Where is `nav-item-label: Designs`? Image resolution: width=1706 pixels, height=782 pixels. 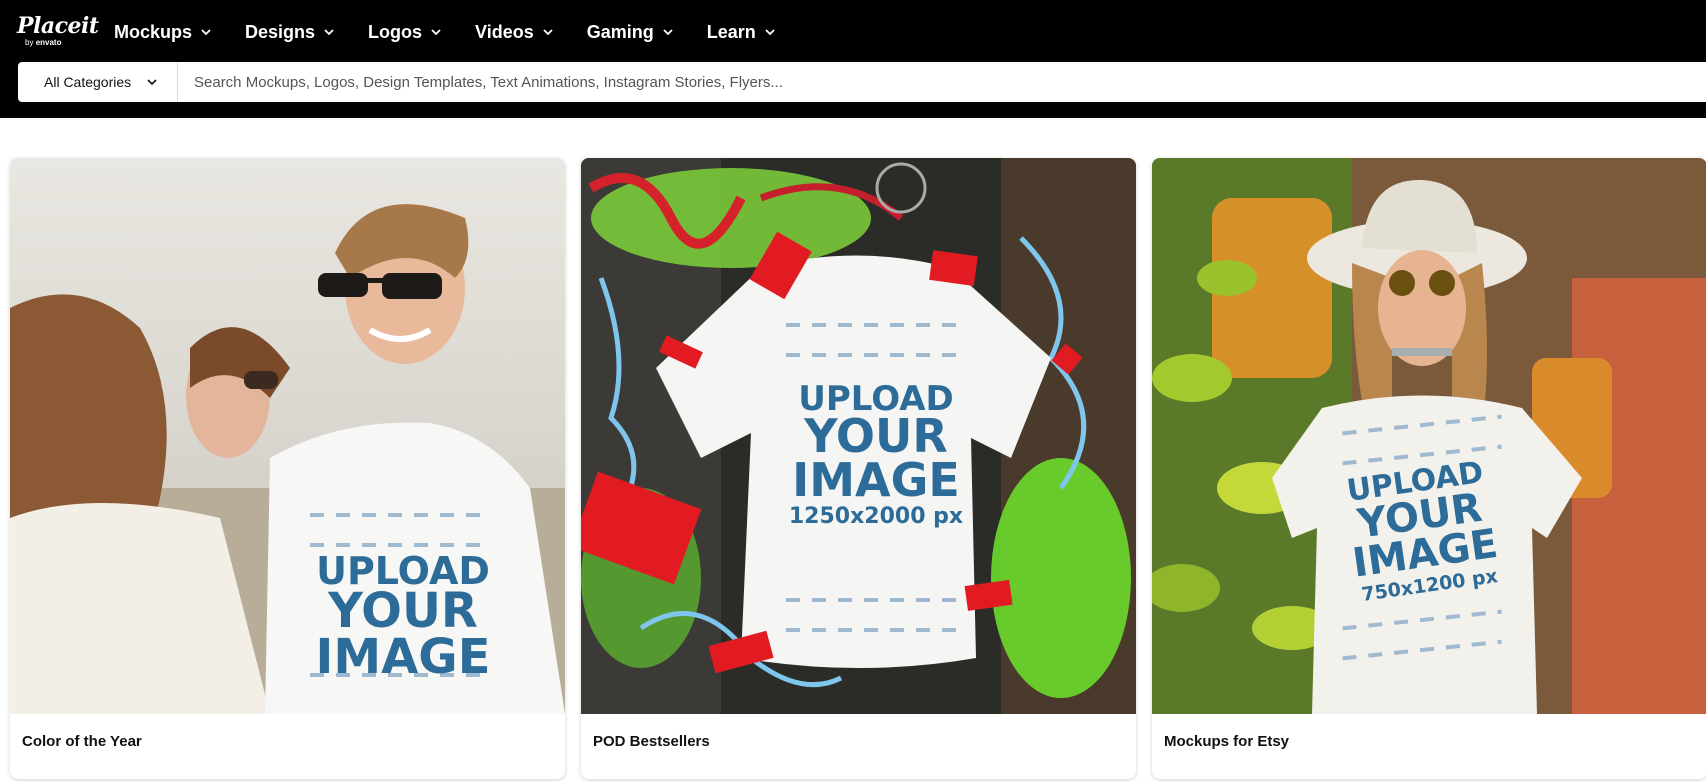
nav-item-label: Designs is located at coordinates (280, 31).